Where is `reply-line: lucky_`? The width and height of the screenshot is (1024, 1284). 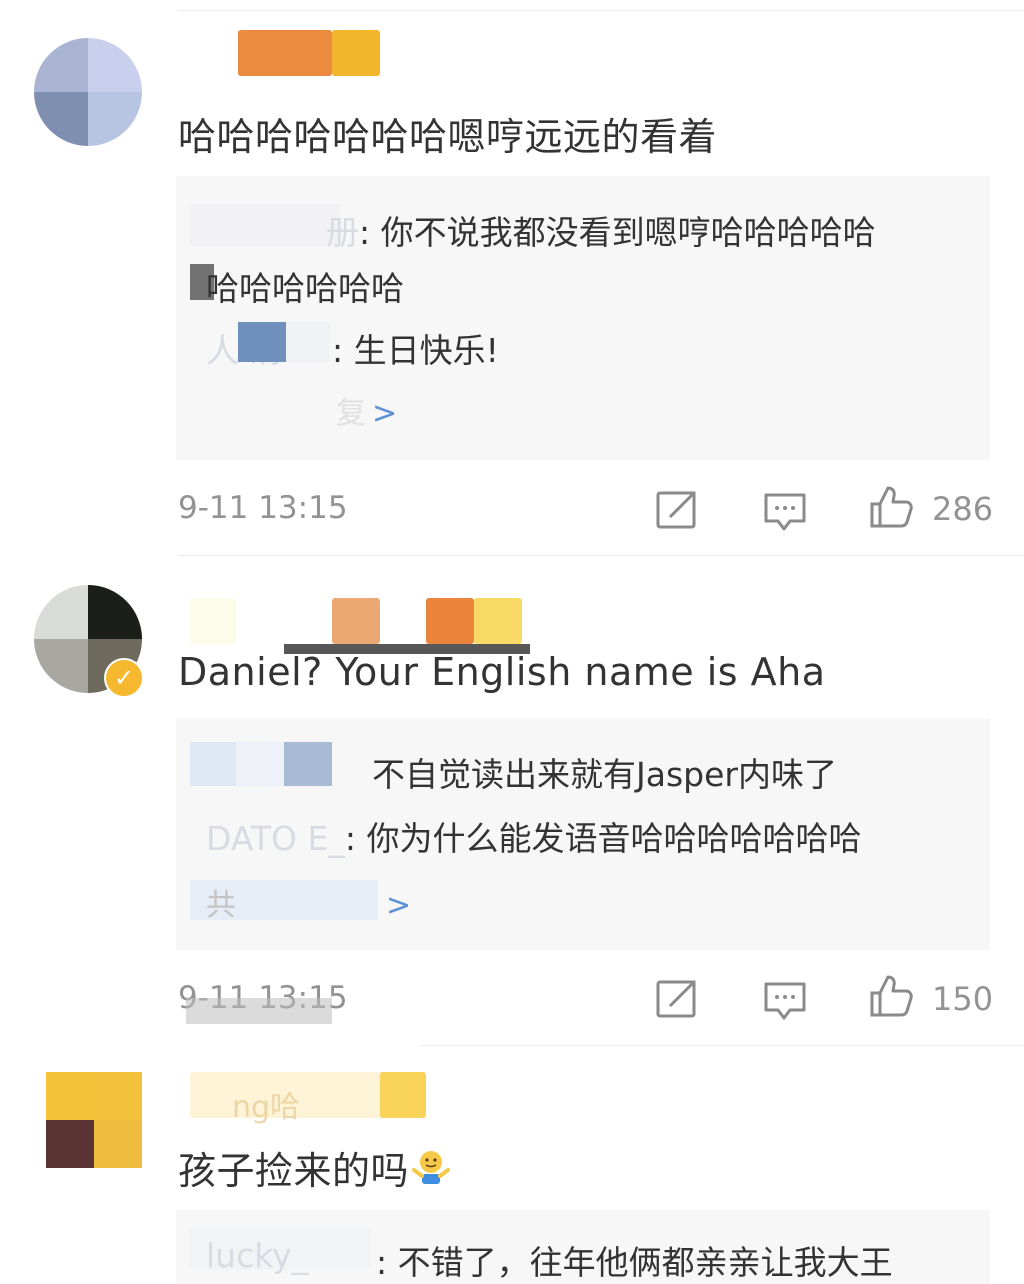 reply-line: lucky_ is located at coordinates (257, 1255).